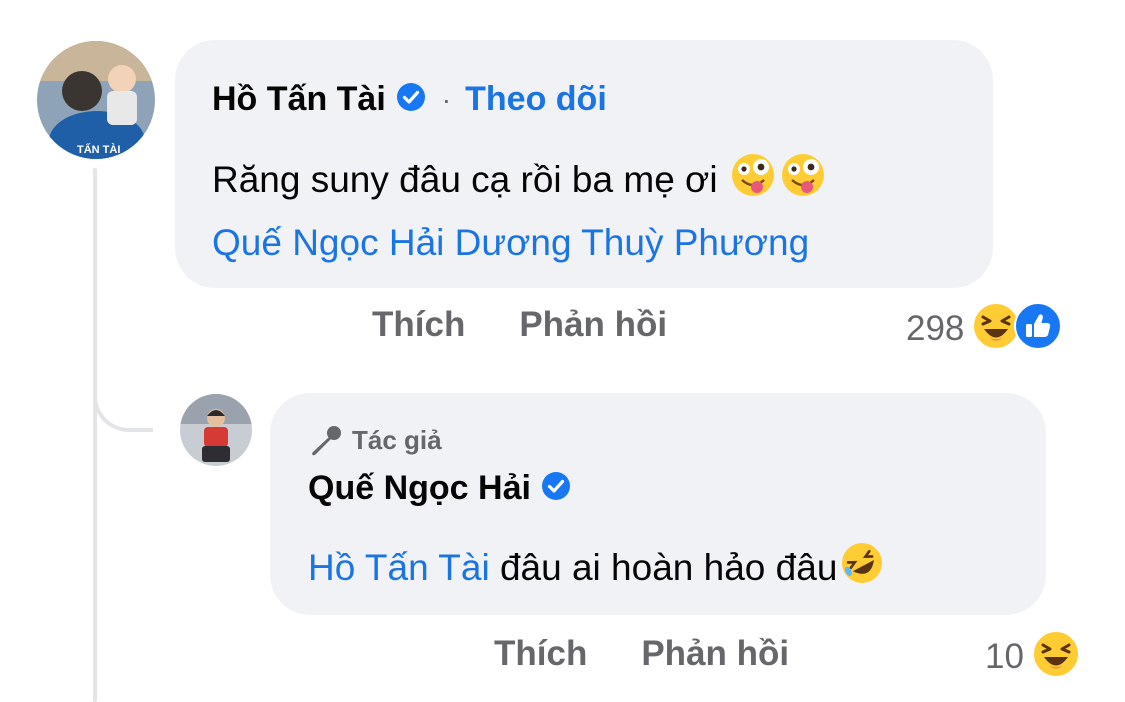 This screenshot has height=702, width=1125. I want to click on follow-button: Theo dõi, so click(536, 99).